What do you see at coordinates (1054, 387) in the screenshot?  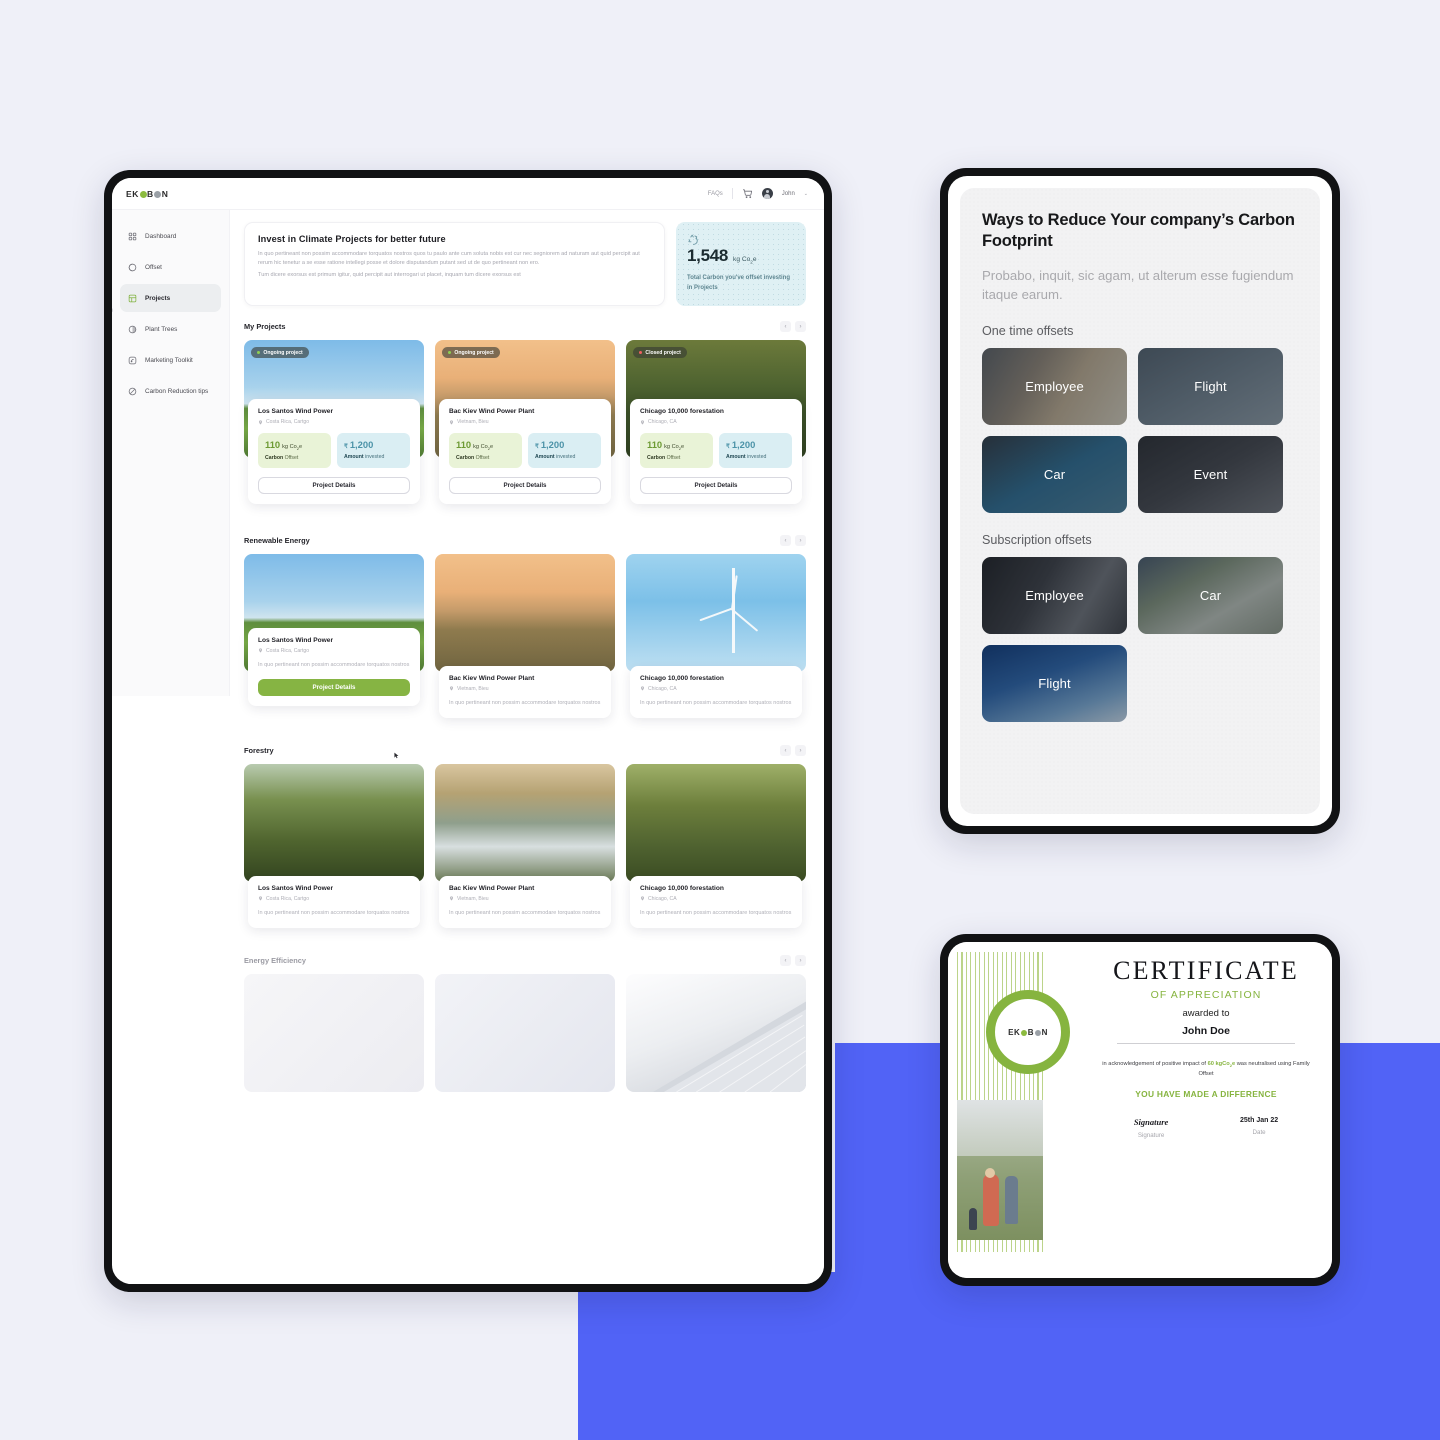 I see `offset-tile-employee: Employee` at bounding box center [1054, 387].